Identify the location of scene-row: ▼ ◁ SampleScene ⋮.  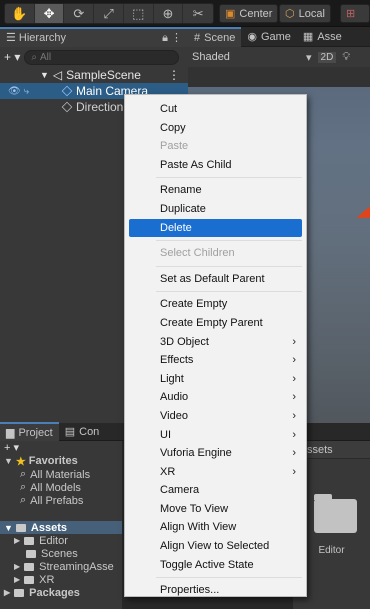
(94, 75).